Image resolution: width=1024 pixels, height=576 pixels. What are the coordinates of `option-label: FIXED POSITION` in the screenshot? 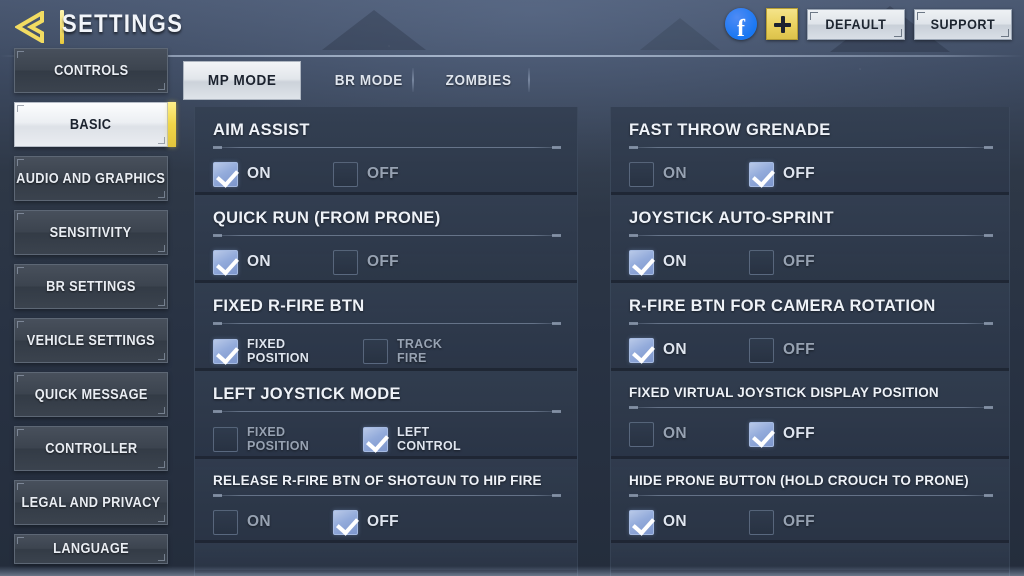 It's located at (278, 439).